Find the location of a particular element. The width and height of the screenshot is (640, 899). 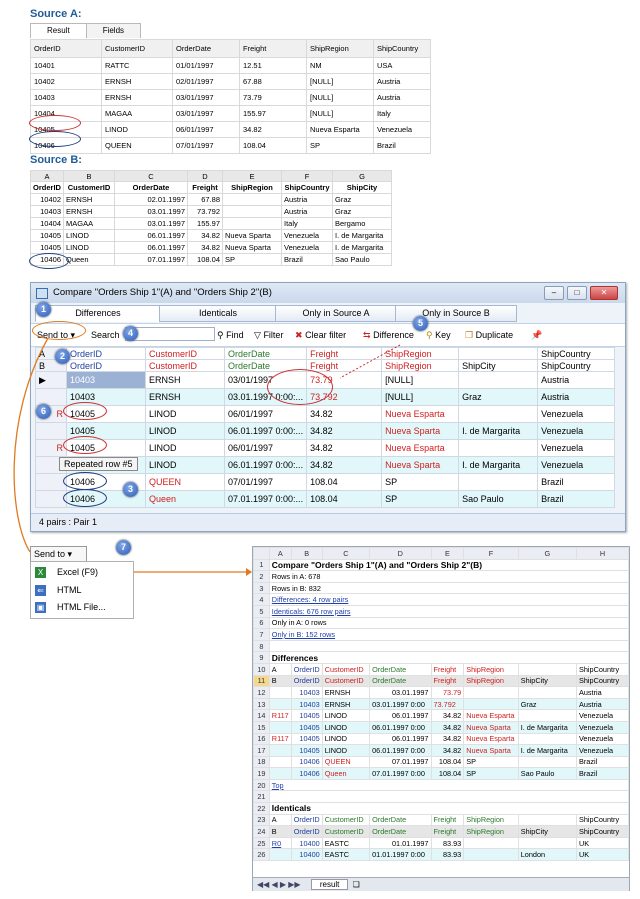

rows-in-a: Rows in A: 678 is located at coordinates (449, 576).